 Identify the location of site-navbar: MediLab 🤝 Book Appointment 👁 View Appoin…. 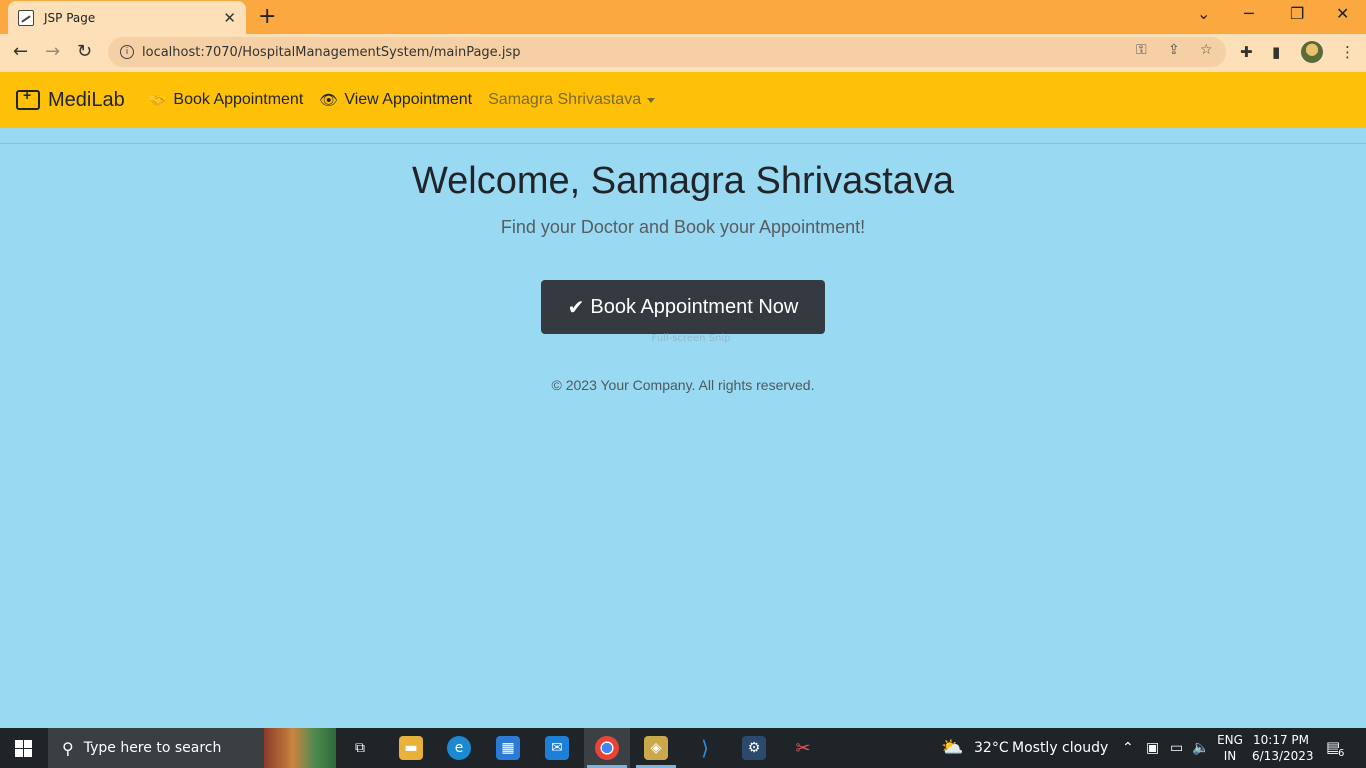
(683, 100).